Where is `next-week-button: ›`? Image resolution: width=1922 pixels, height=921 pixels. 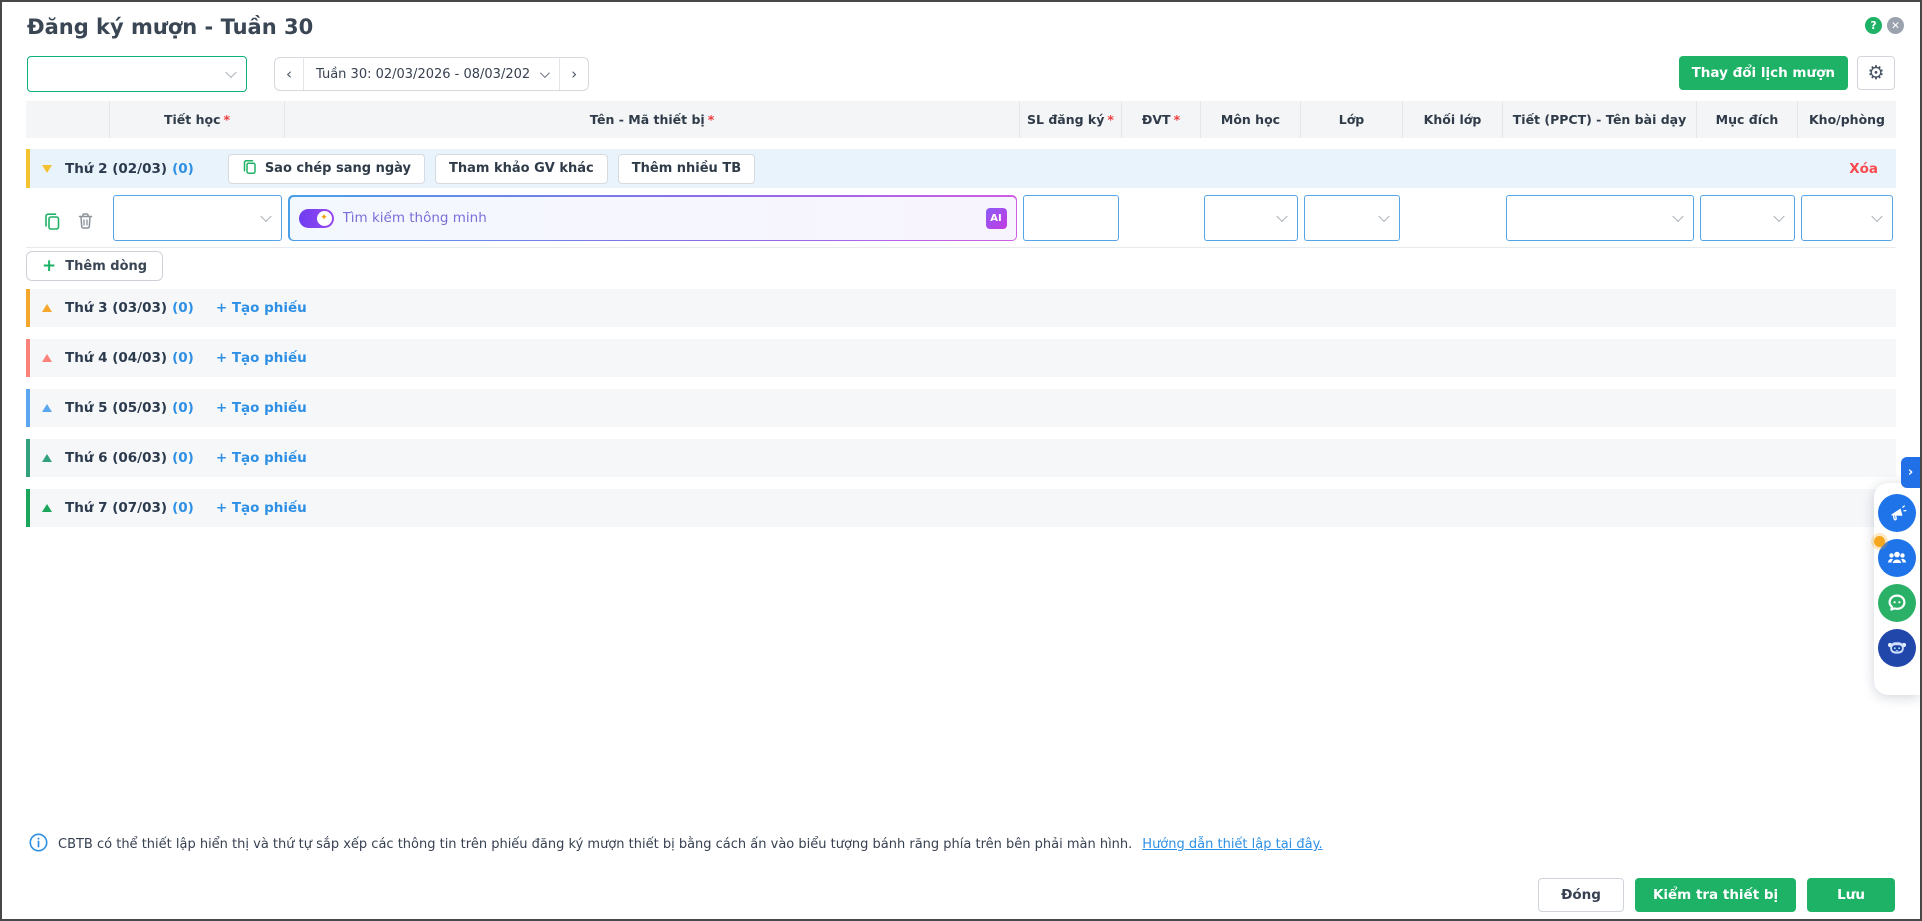 next-week-button: › is located at coordinates (574, 74).